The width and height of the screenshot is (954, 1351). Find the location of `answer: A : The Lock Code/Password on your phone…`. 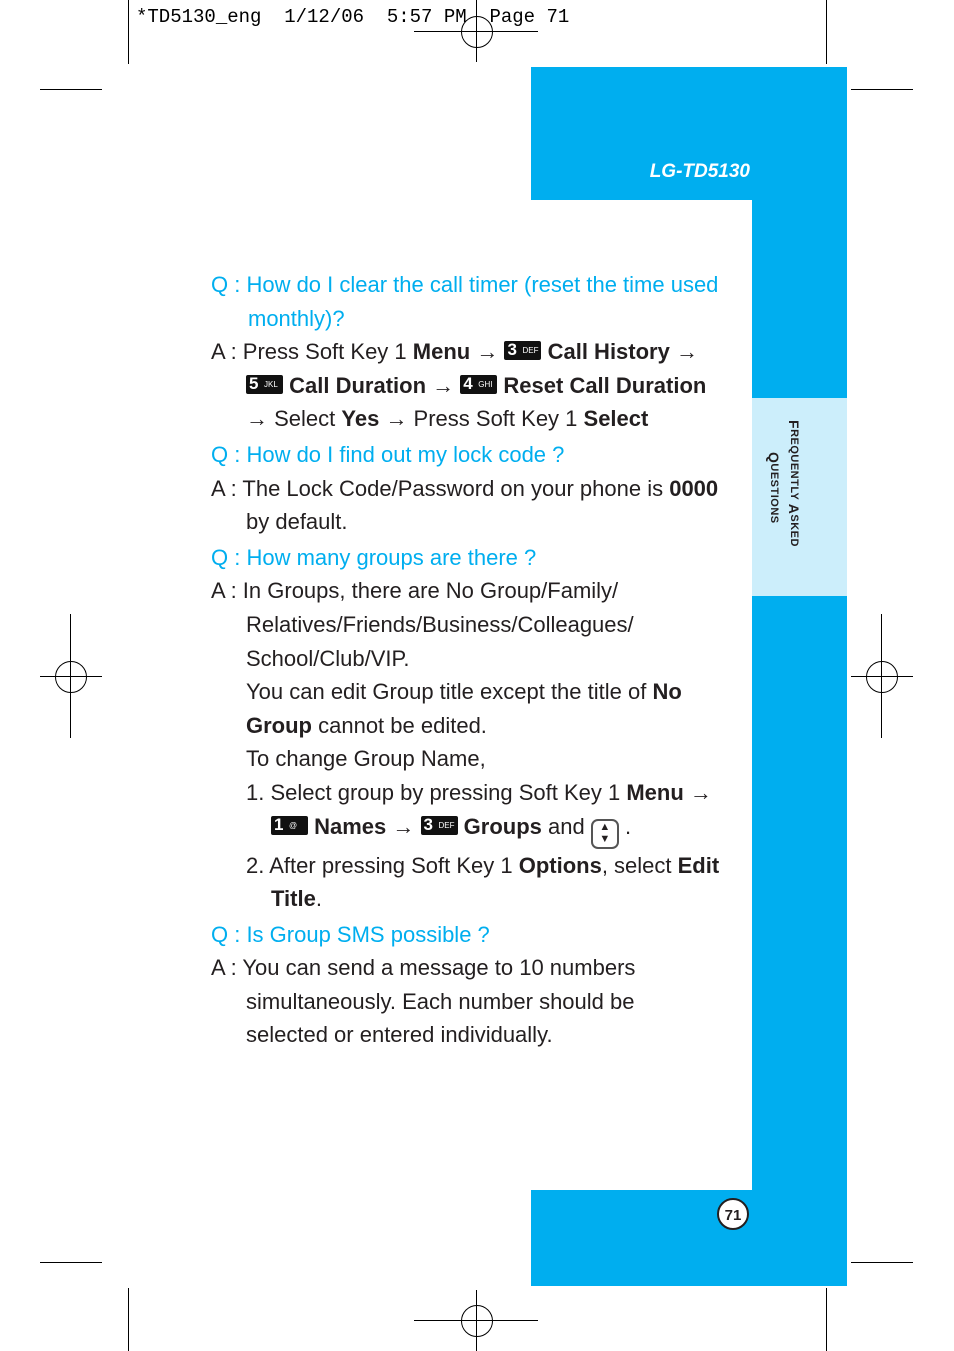

answer: A : The Lock Code/Password on your phone… is located at coordinates (465, 505).